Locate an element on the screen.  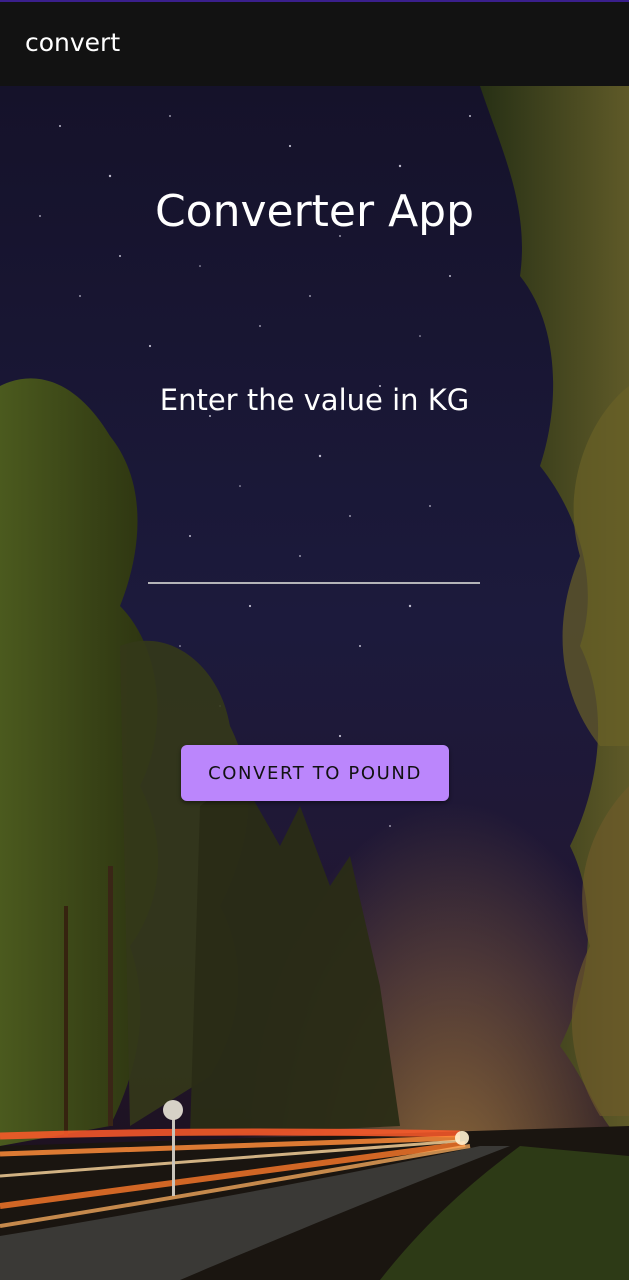
kg-input-container is located at coordinates (314, 560).